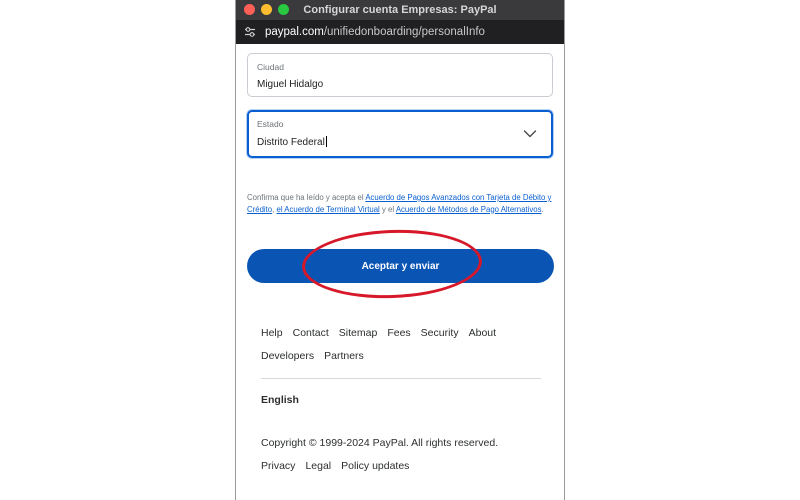 The width and height of the screenshot is (800, 500). I want to click on footer-link-legal: Legal, so click(318, 466).